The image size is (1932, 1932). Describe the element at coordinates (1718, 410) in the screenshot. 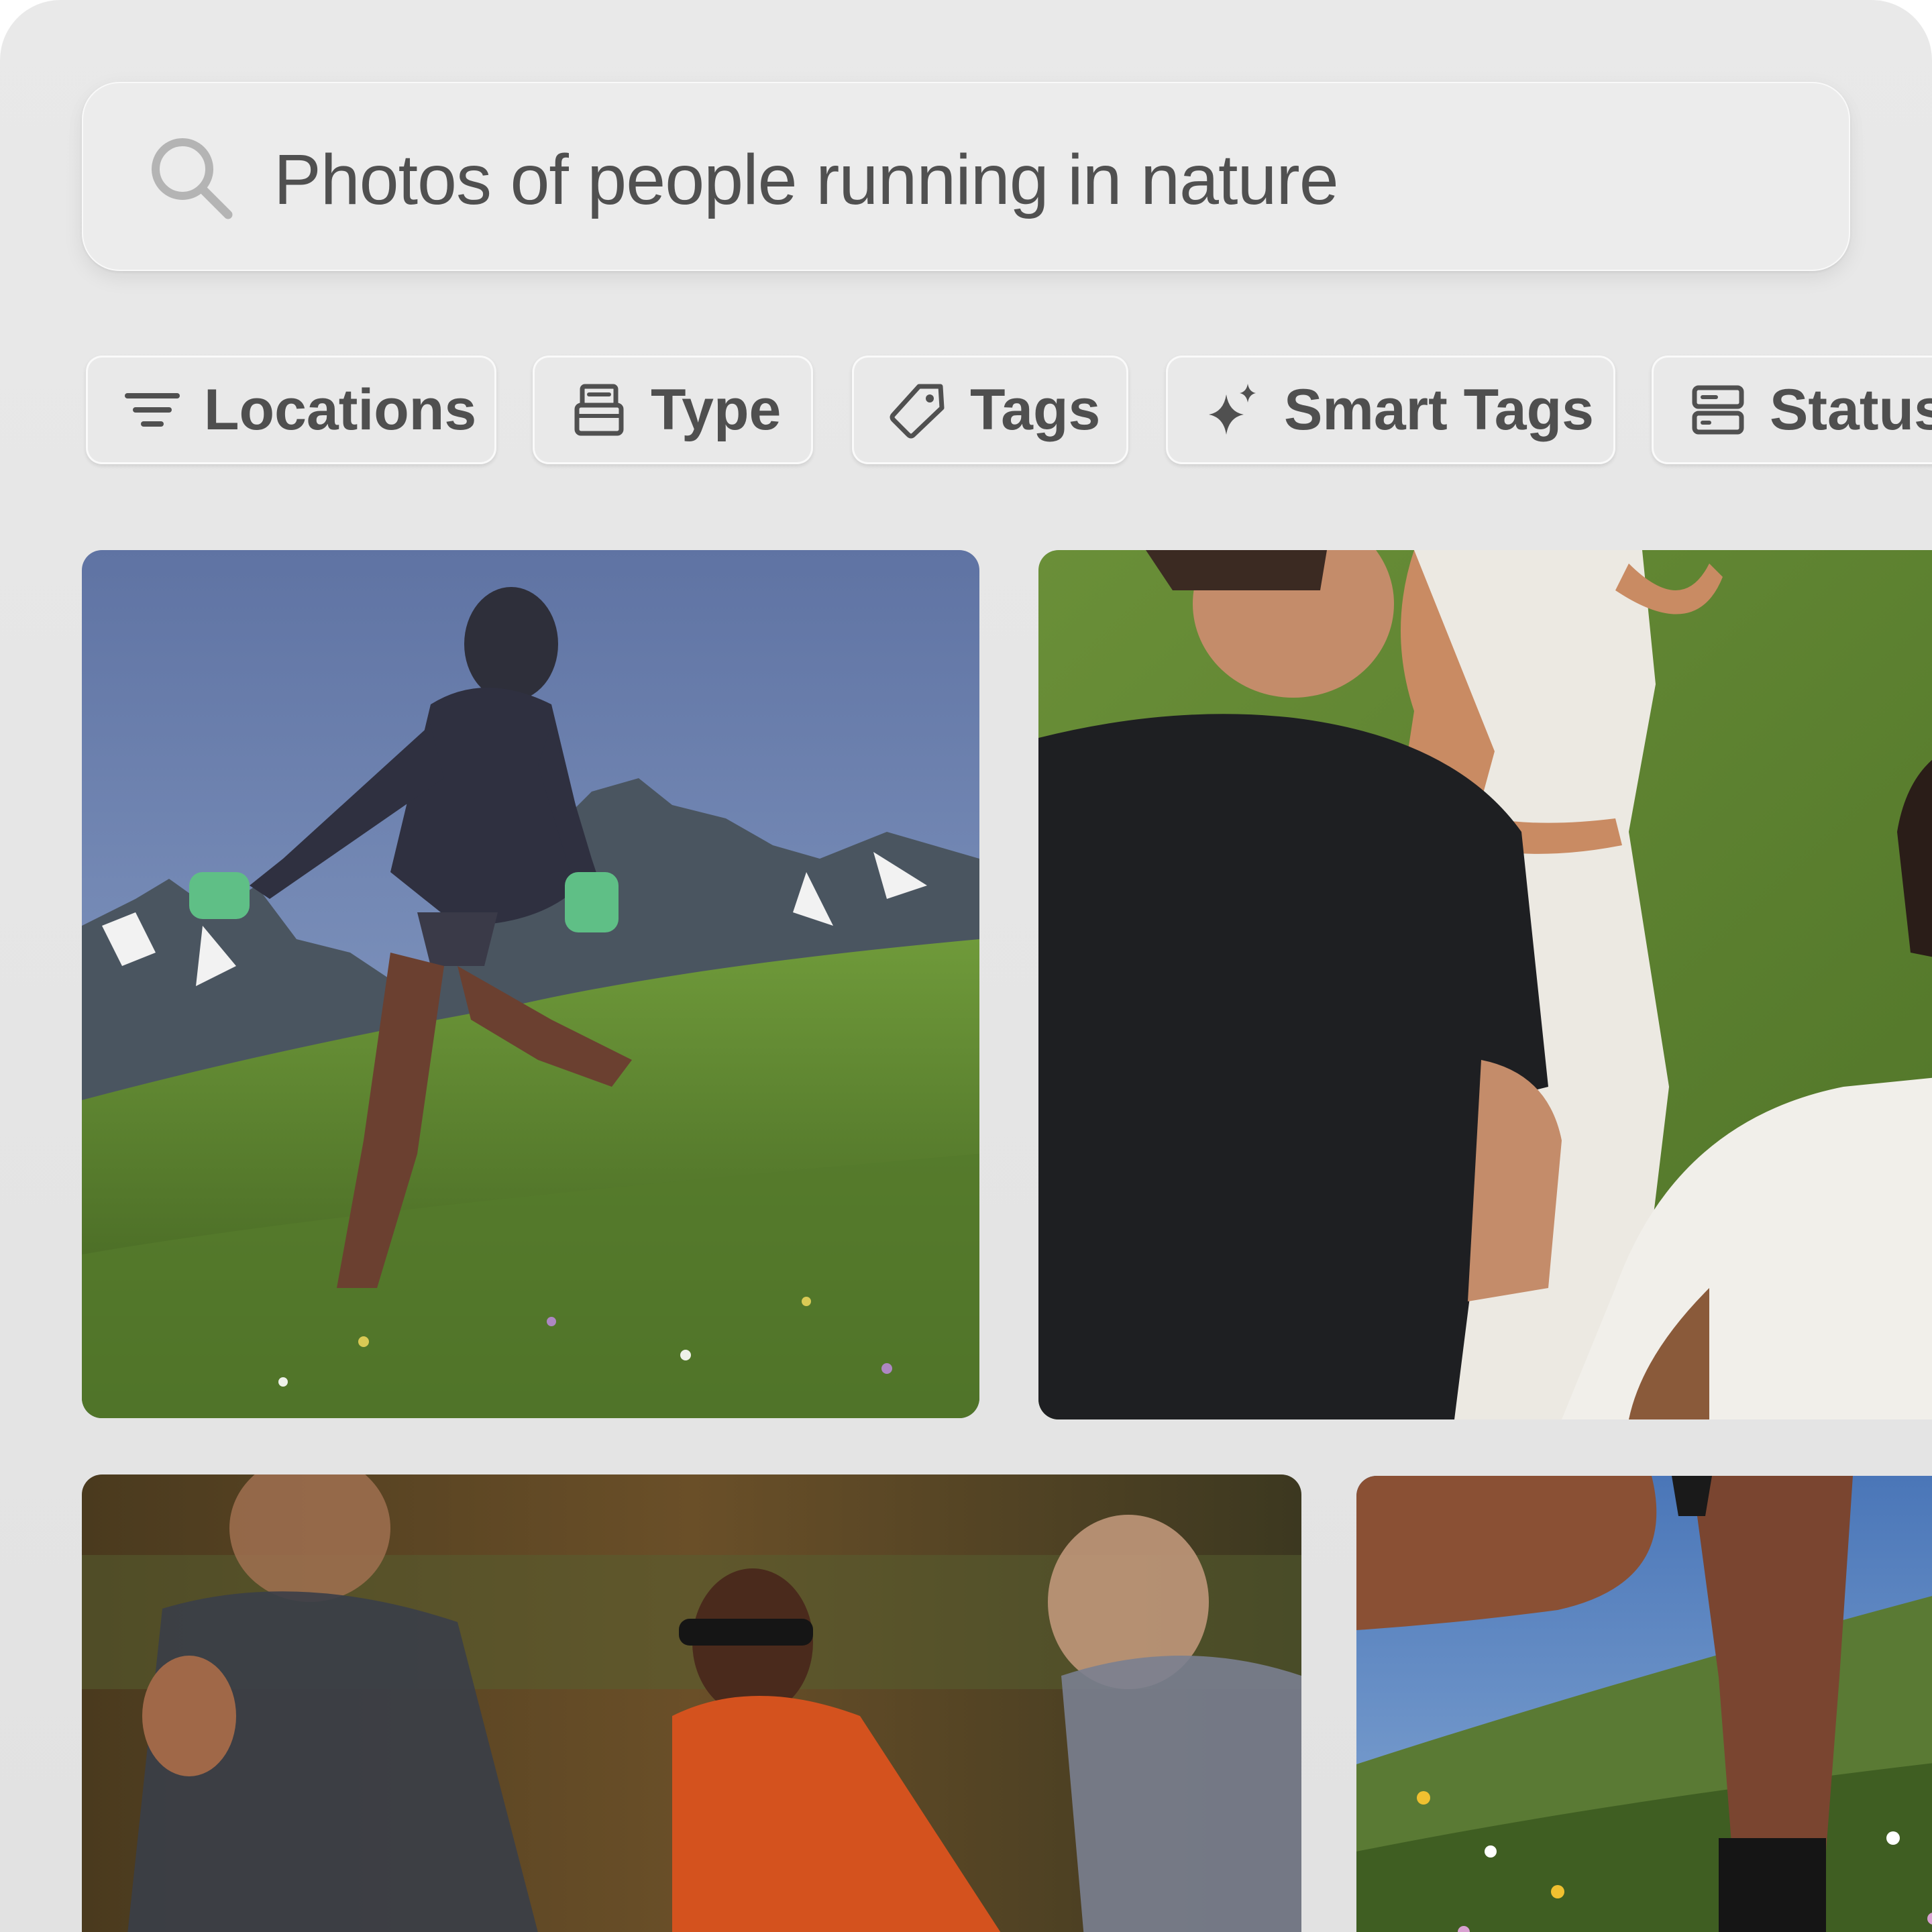

I see `status-icon` at that location.